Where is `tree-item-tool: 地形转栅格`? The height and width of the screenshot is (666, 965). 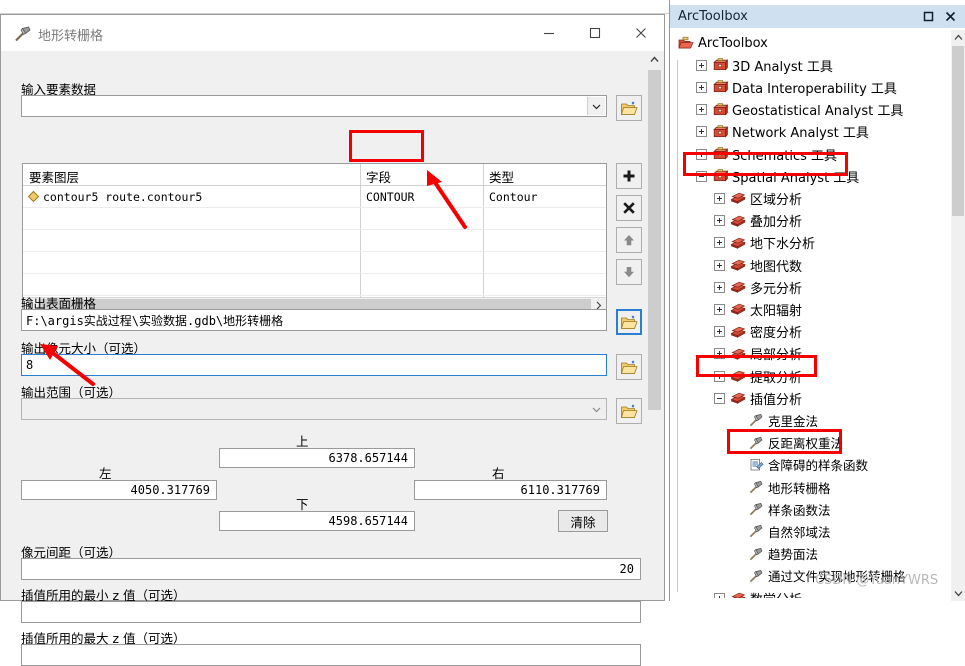 tree-item-tool: 地形转栅格 is located at coordinates (781, 487).